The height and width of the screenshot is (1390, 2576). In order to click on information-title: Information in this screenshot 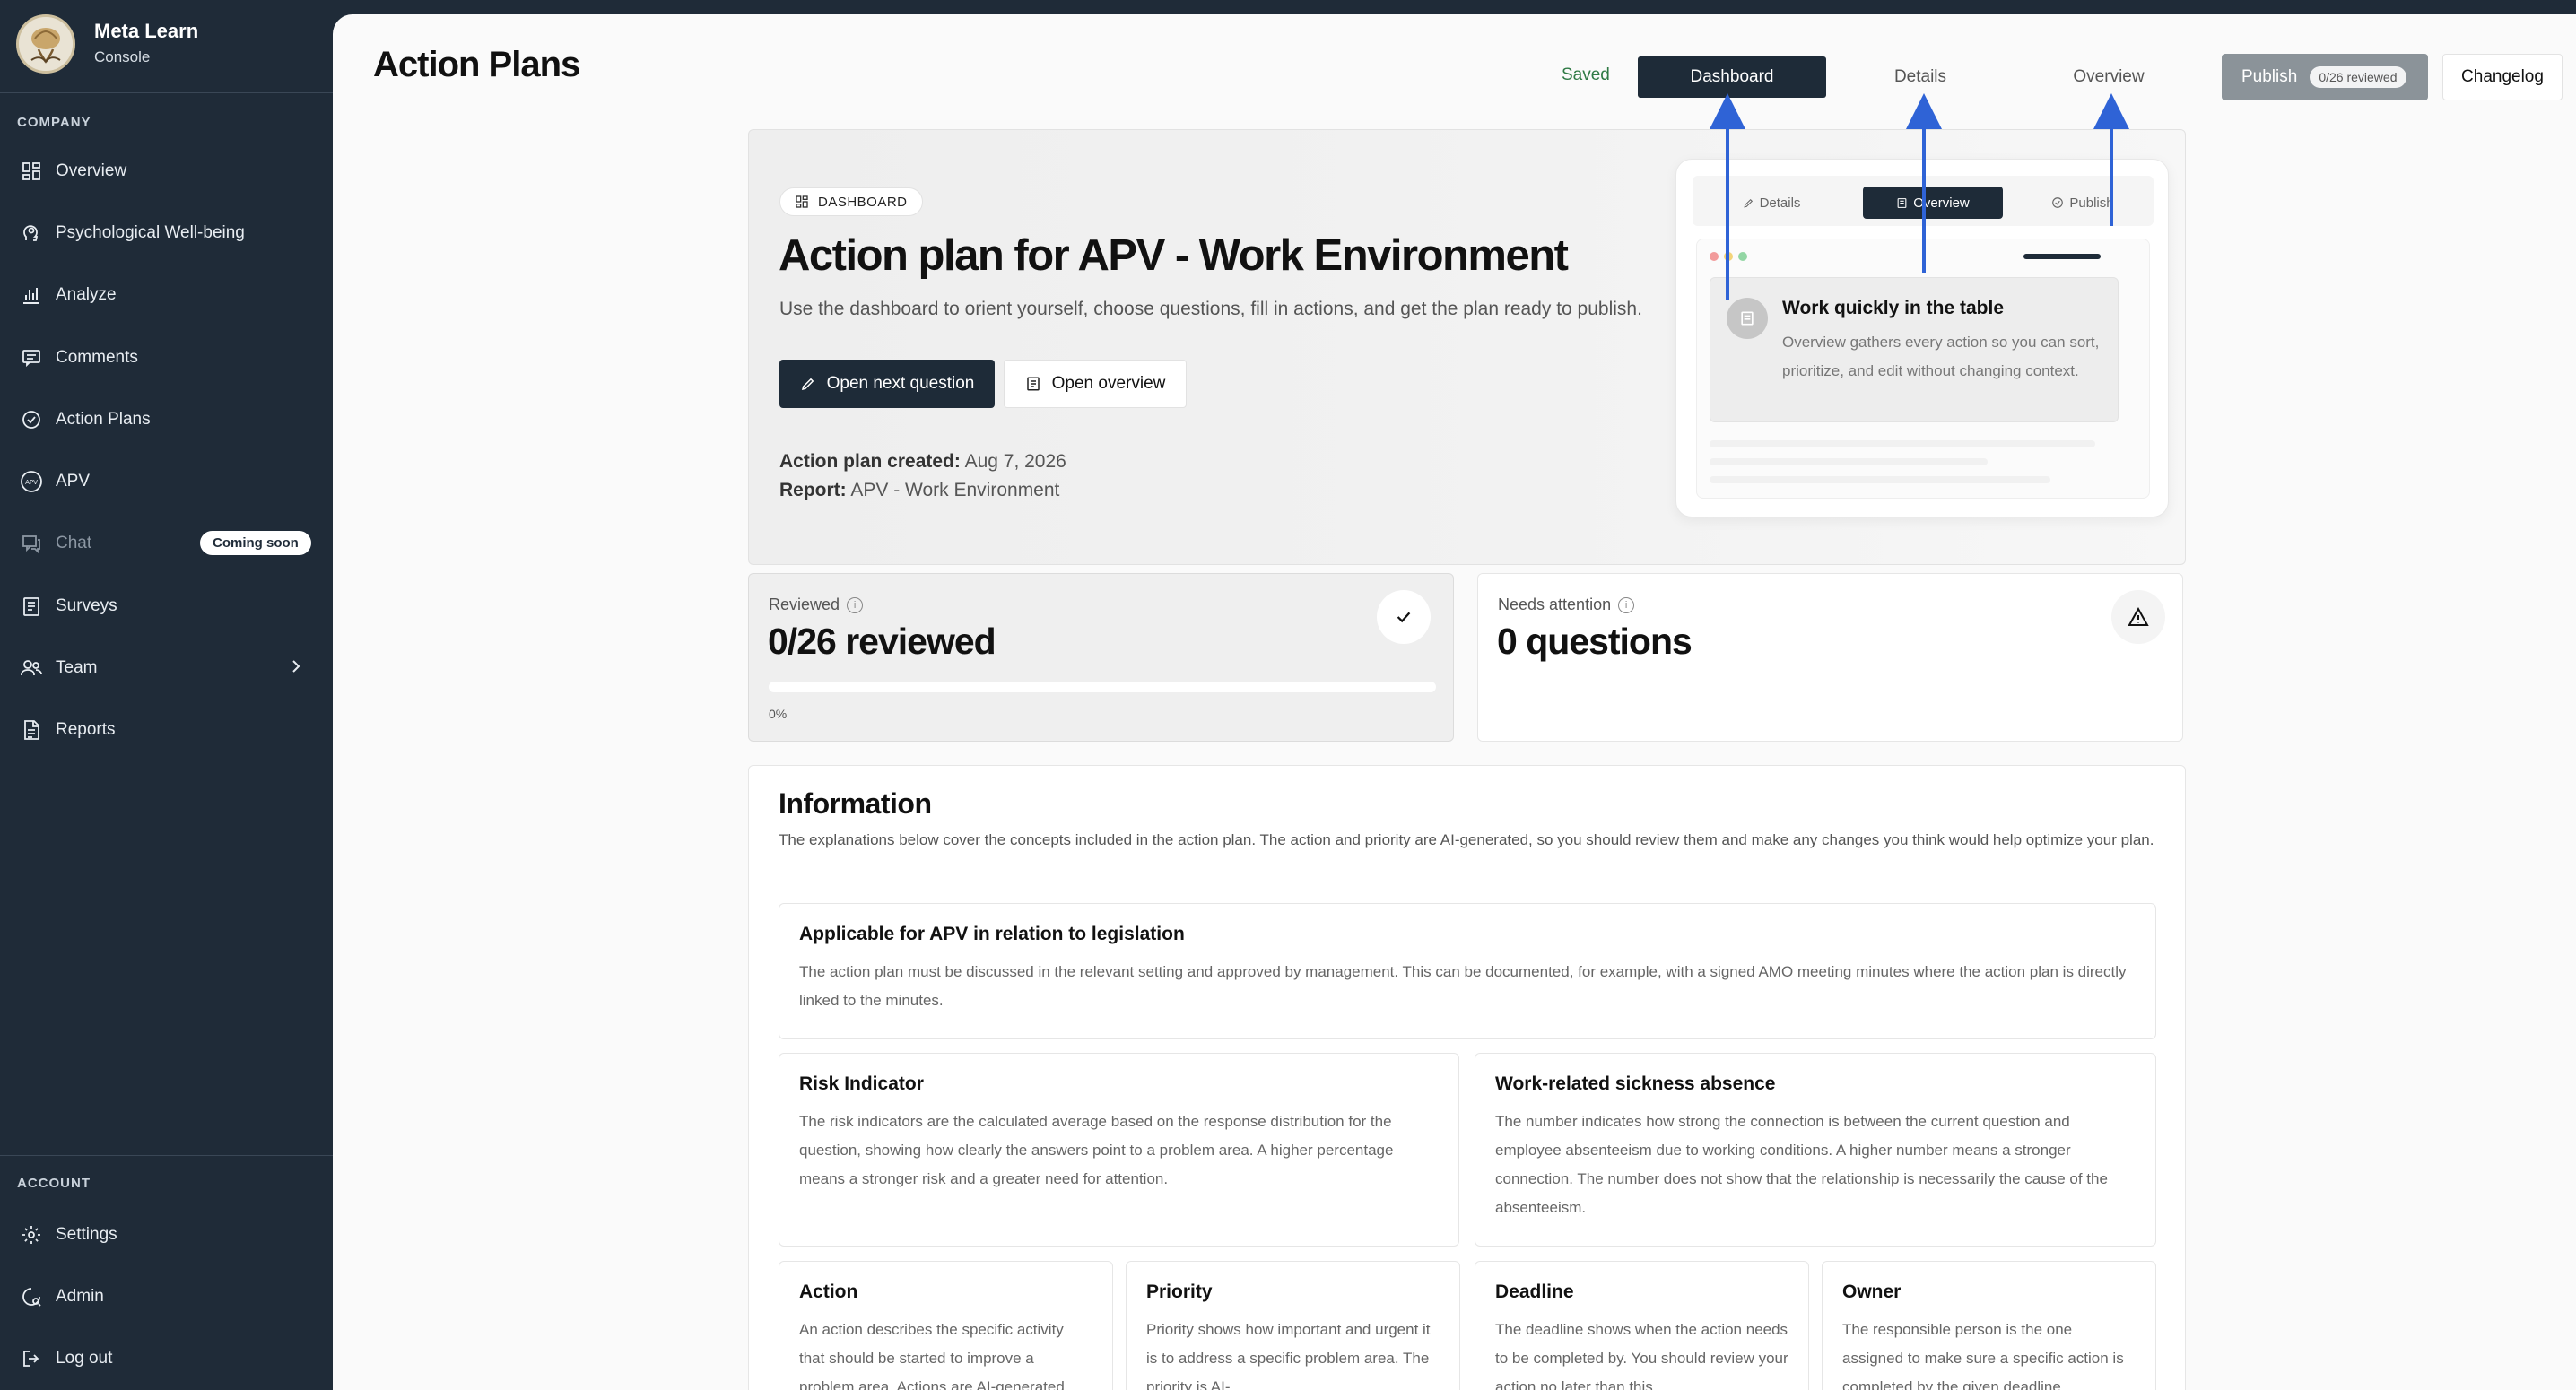, I will do `click(855, 803)`.